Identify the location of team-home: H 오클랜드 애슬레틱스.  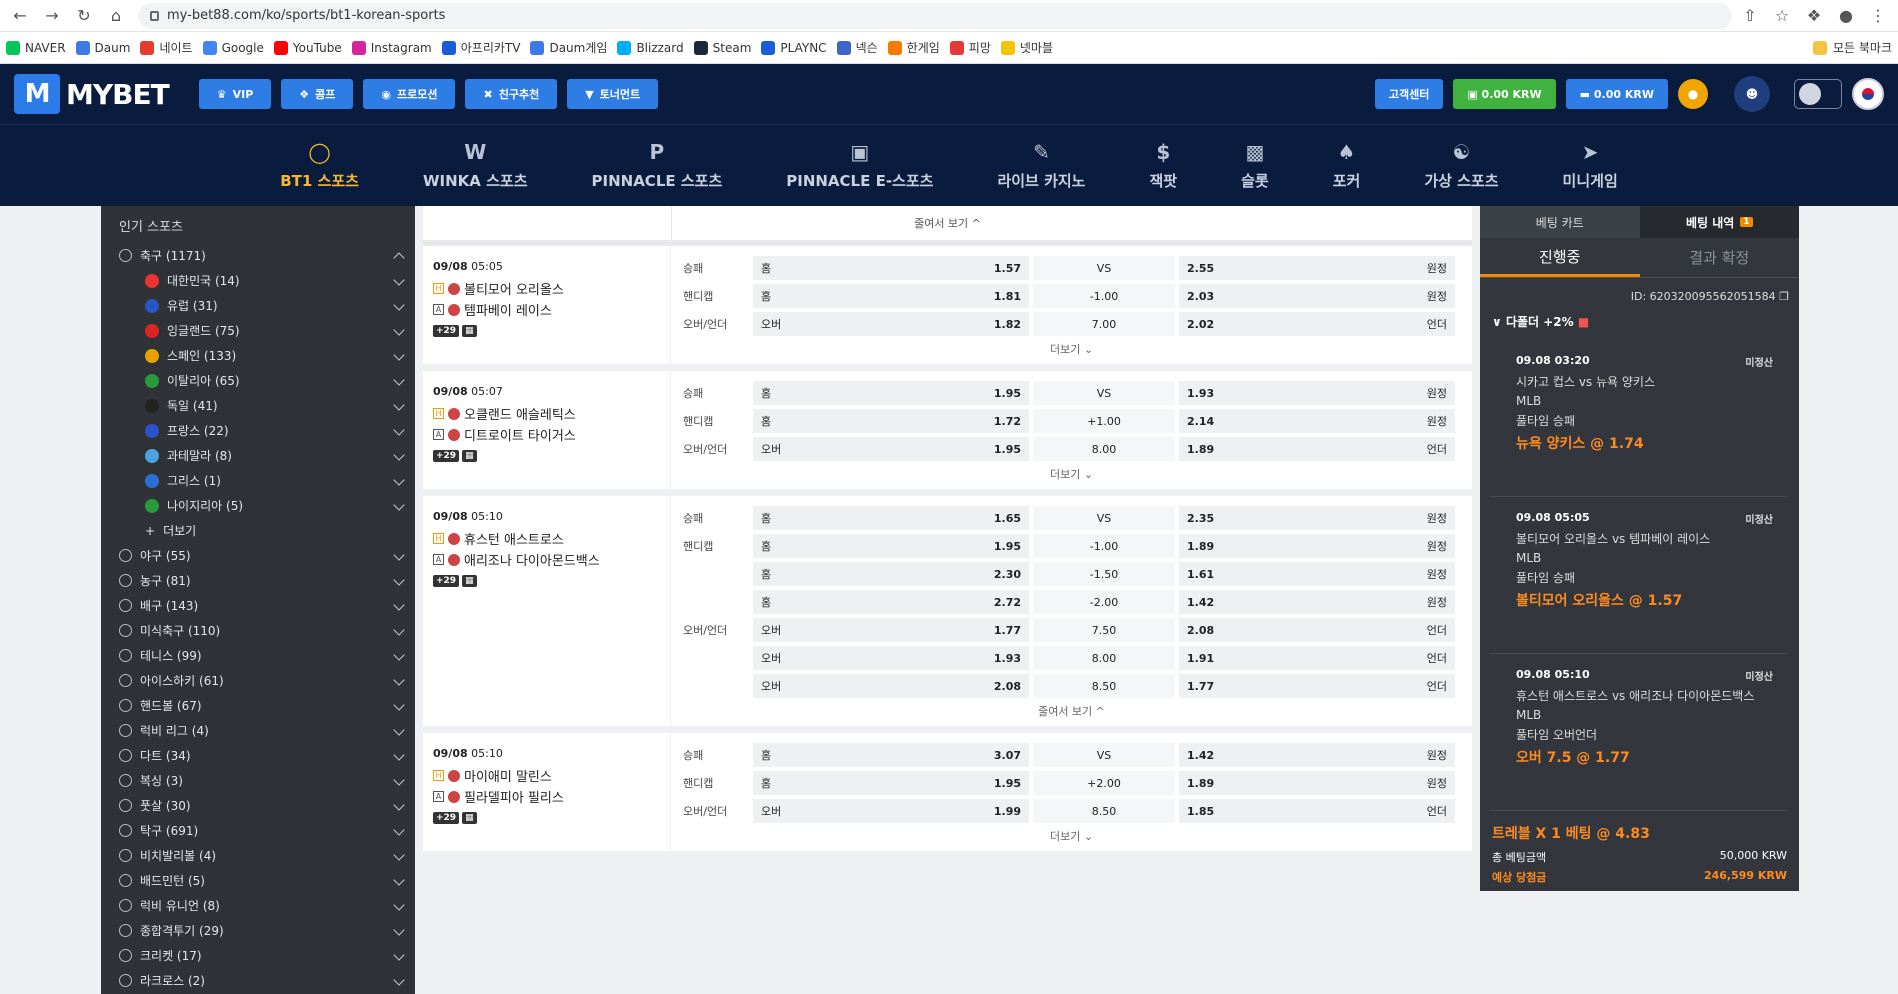
(546, 413).